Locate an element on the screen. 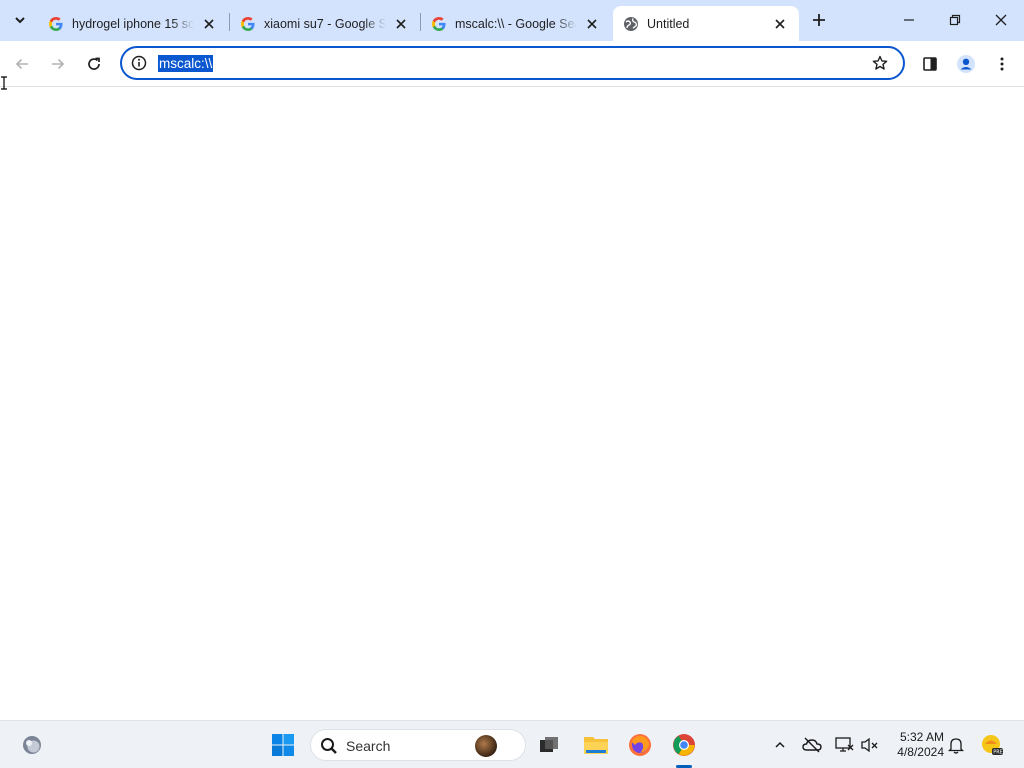 This screenshot has height=768, width=1024. start-button is located at coordinates (283, 745).